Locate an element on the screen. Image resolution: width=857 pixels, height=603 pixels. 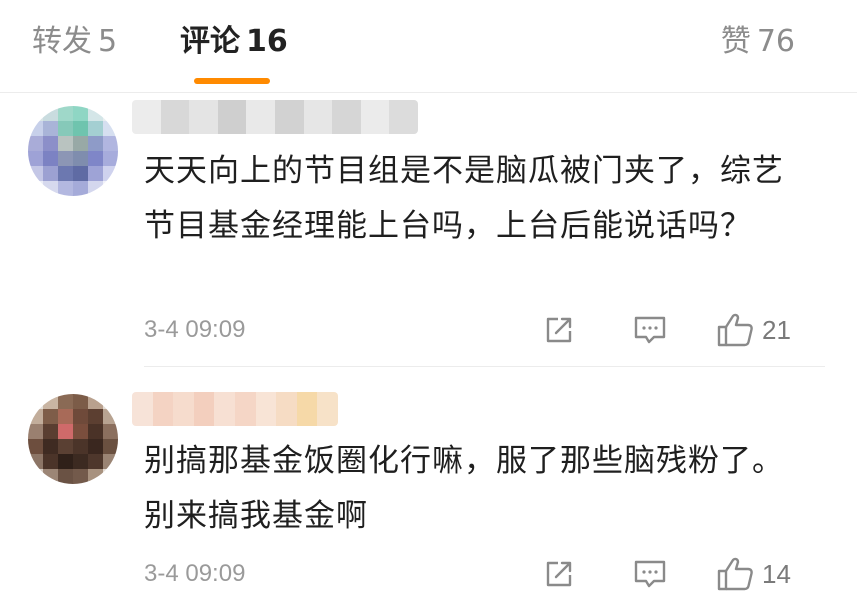
tab-reposts: 转发 5 is located at coordinates (74, 42).